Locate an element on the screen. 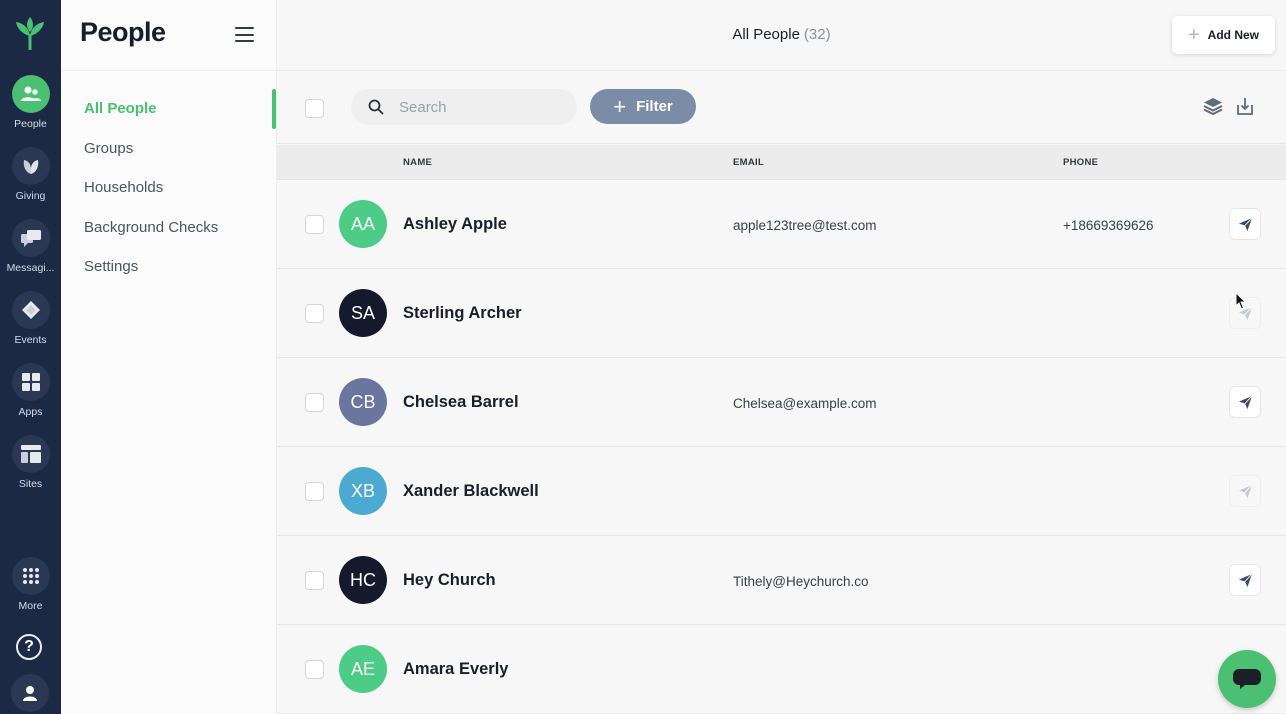 The width and height of the screenshot is (1286, 714). avatar-initials: CB is located at coordinates (363, 401).